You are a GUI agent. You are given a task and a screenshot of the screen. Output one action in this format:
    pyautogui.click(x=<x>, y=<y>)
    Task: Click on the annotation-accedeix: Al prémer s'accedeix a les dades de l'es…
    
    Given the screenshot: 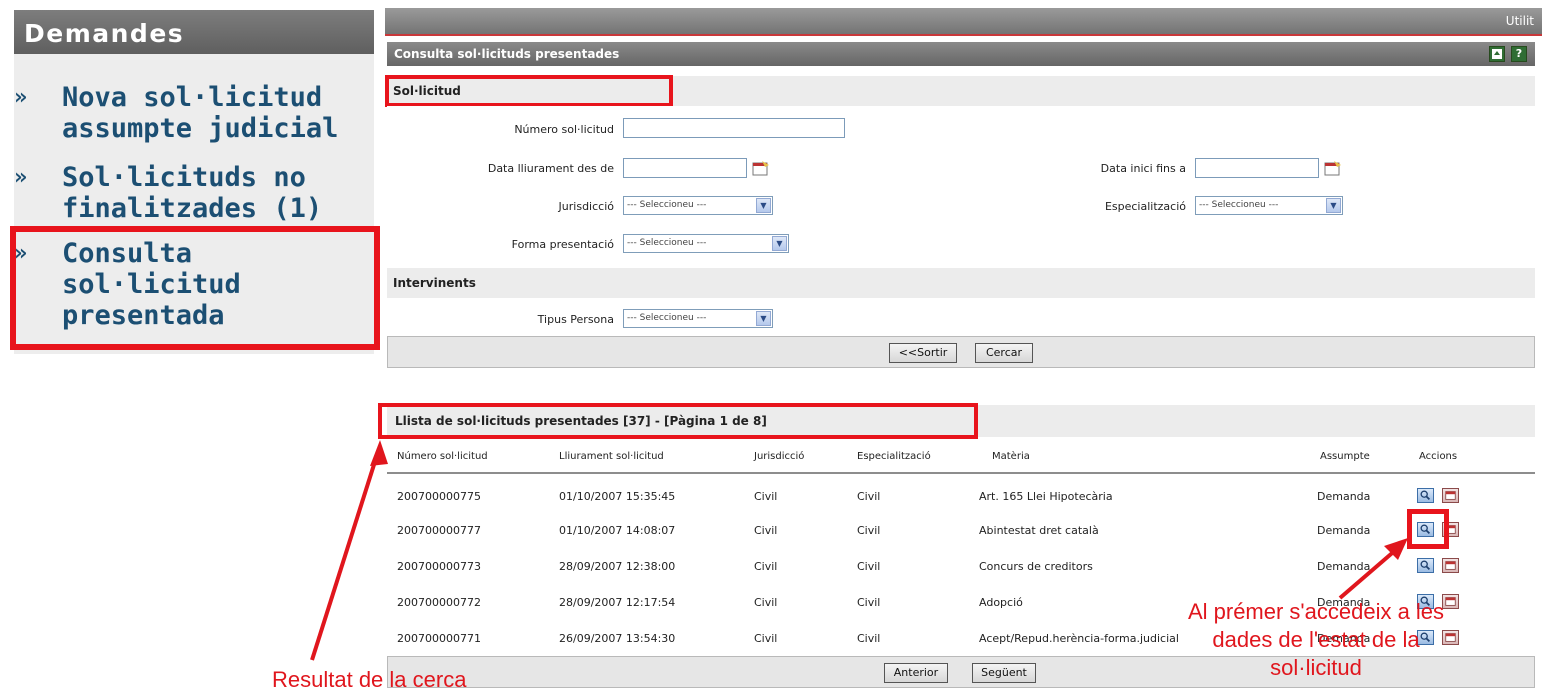 What is the action you would take?
    pyautogui.click(x=1316, y=639)
    